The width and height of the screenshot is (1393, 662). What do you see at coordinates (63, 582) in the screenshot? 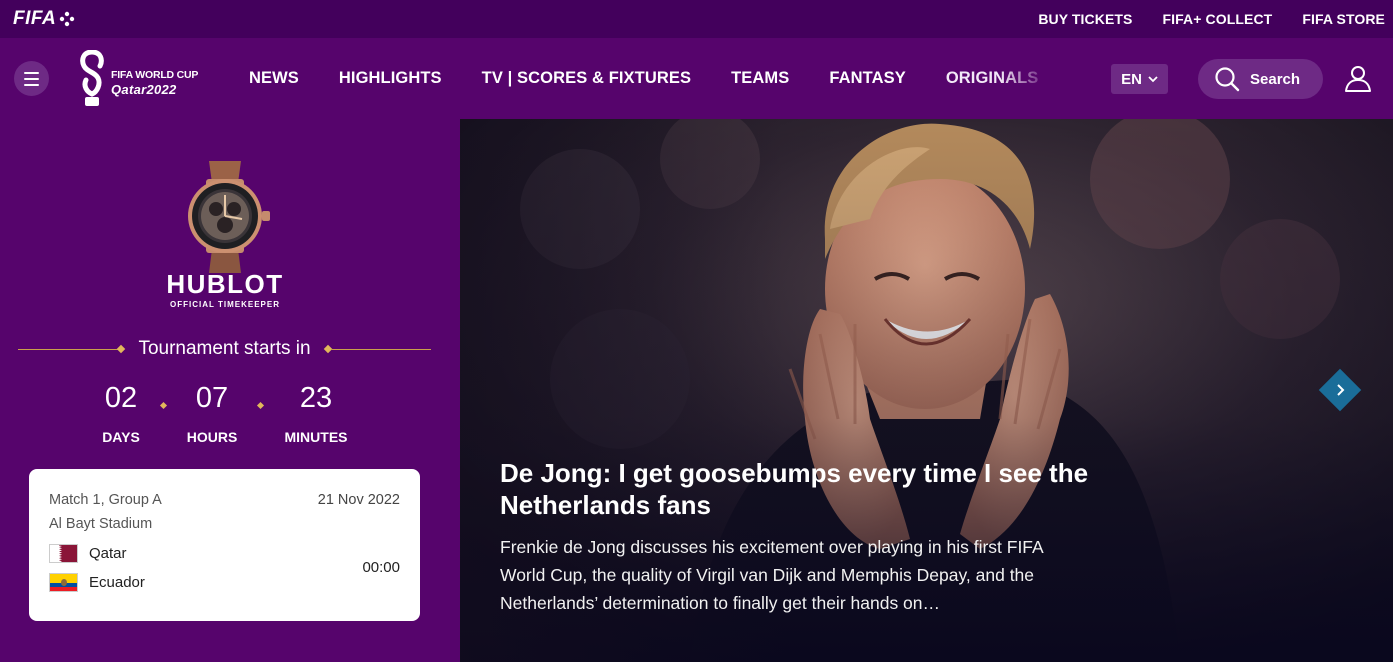
I see `ecuador-flag` at bounding box center [63, 582].